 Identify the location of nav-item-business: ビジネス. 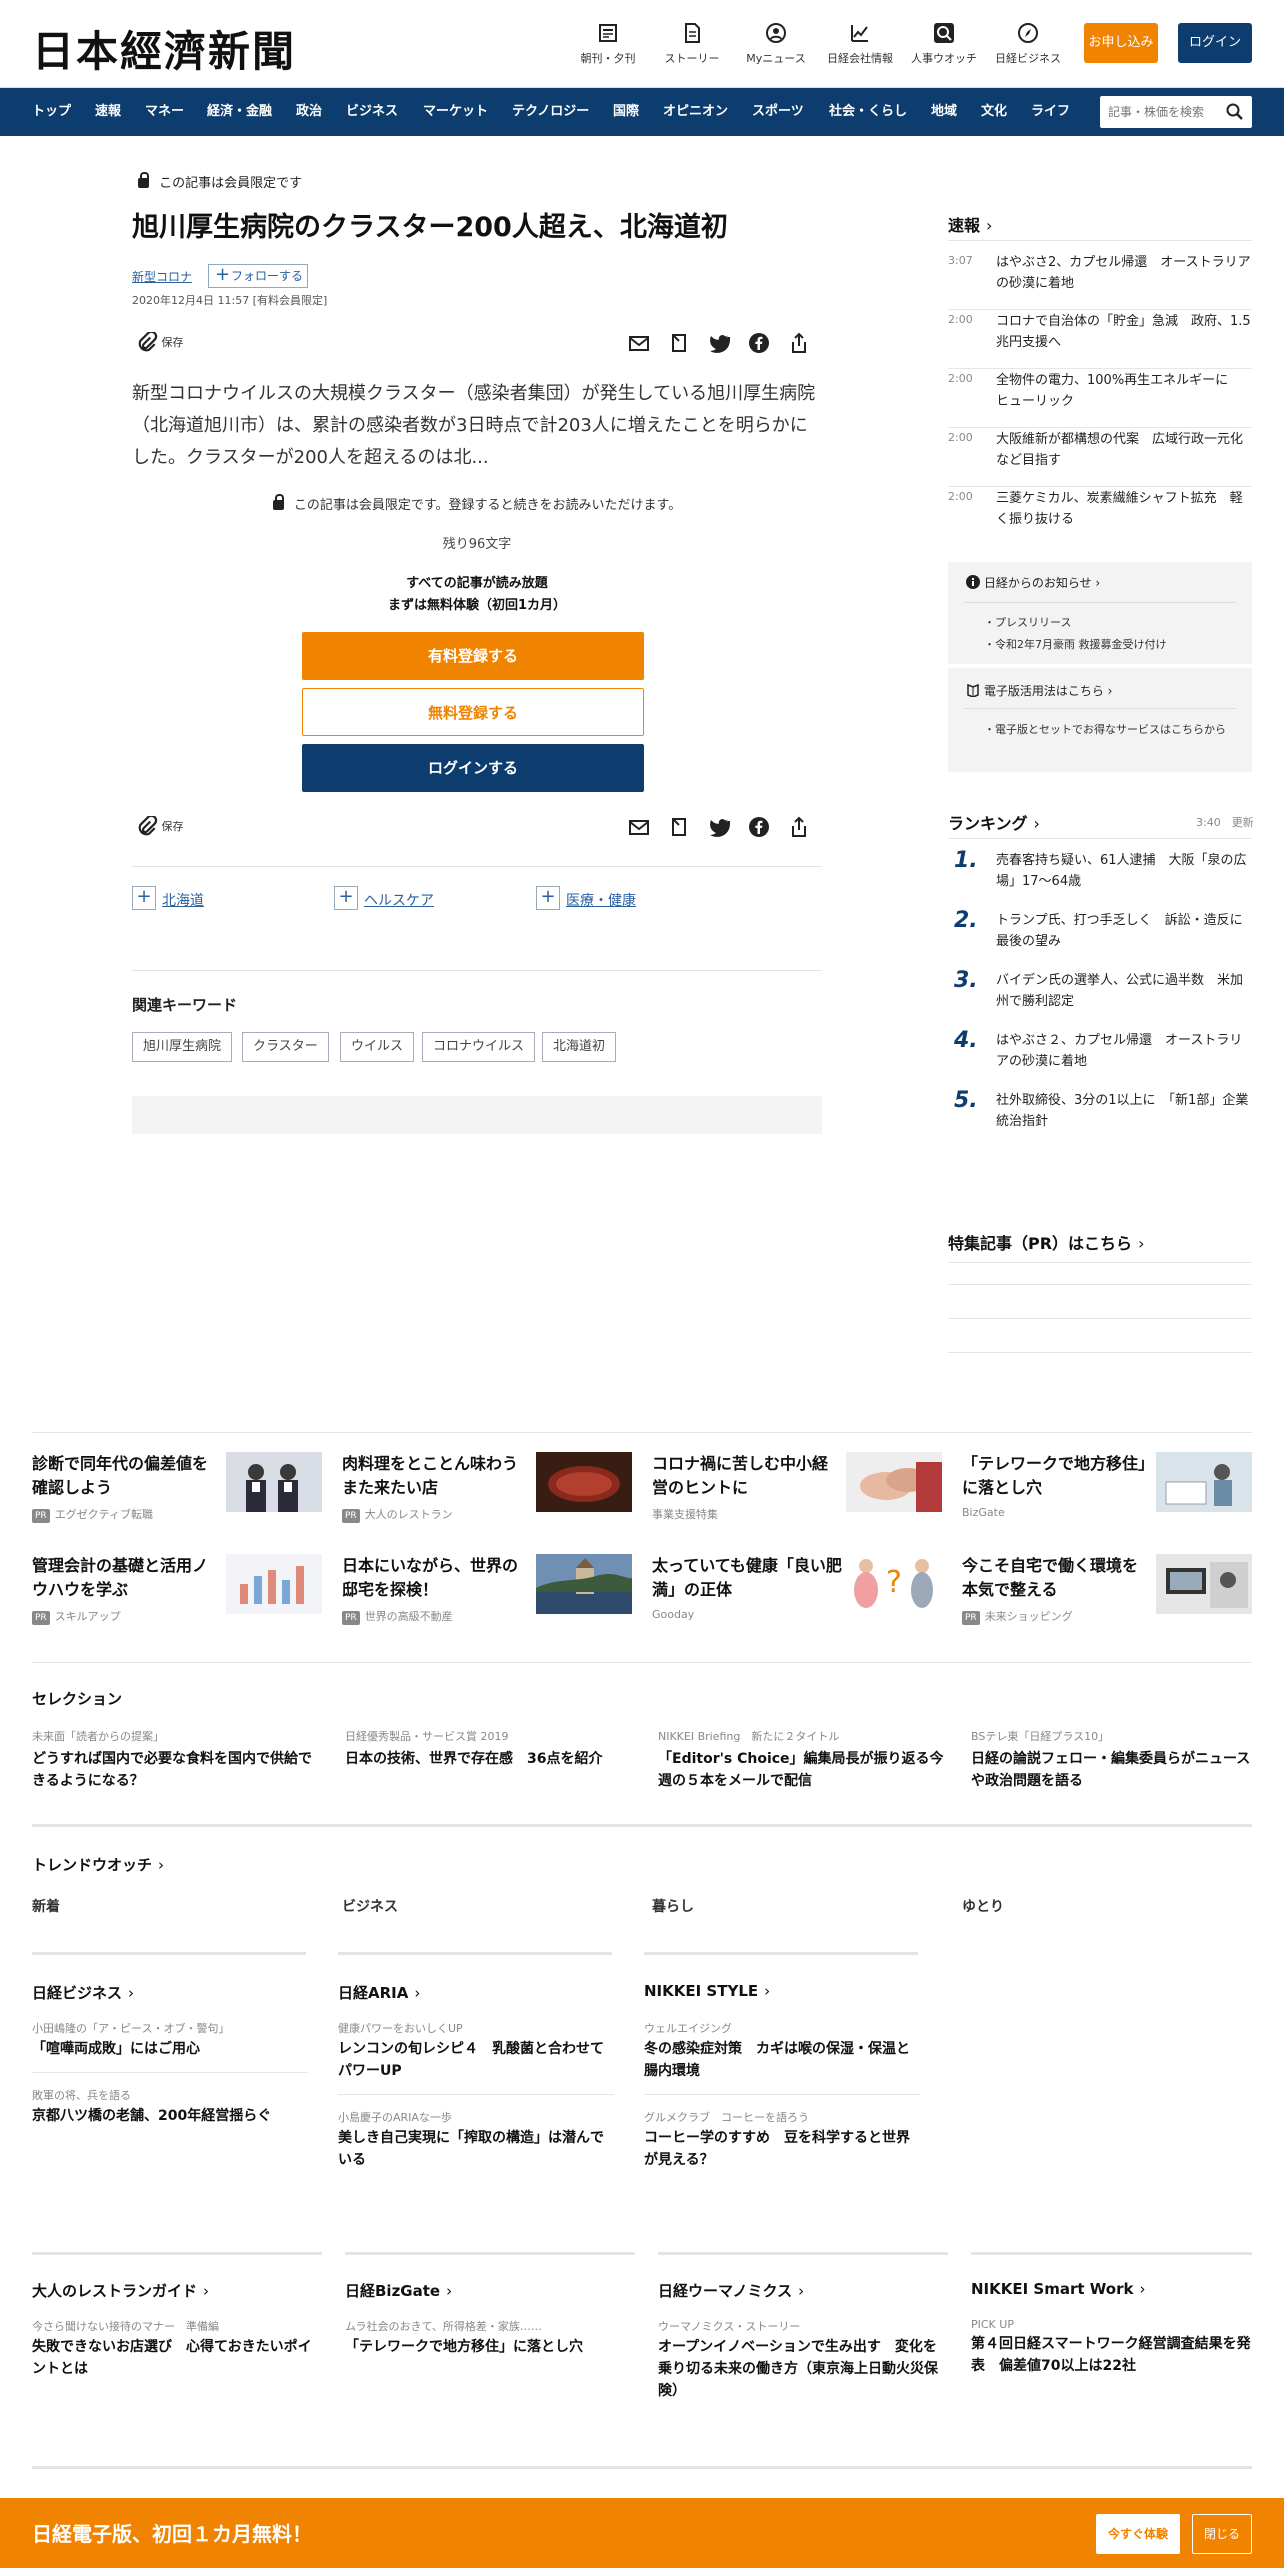
(372, 112).